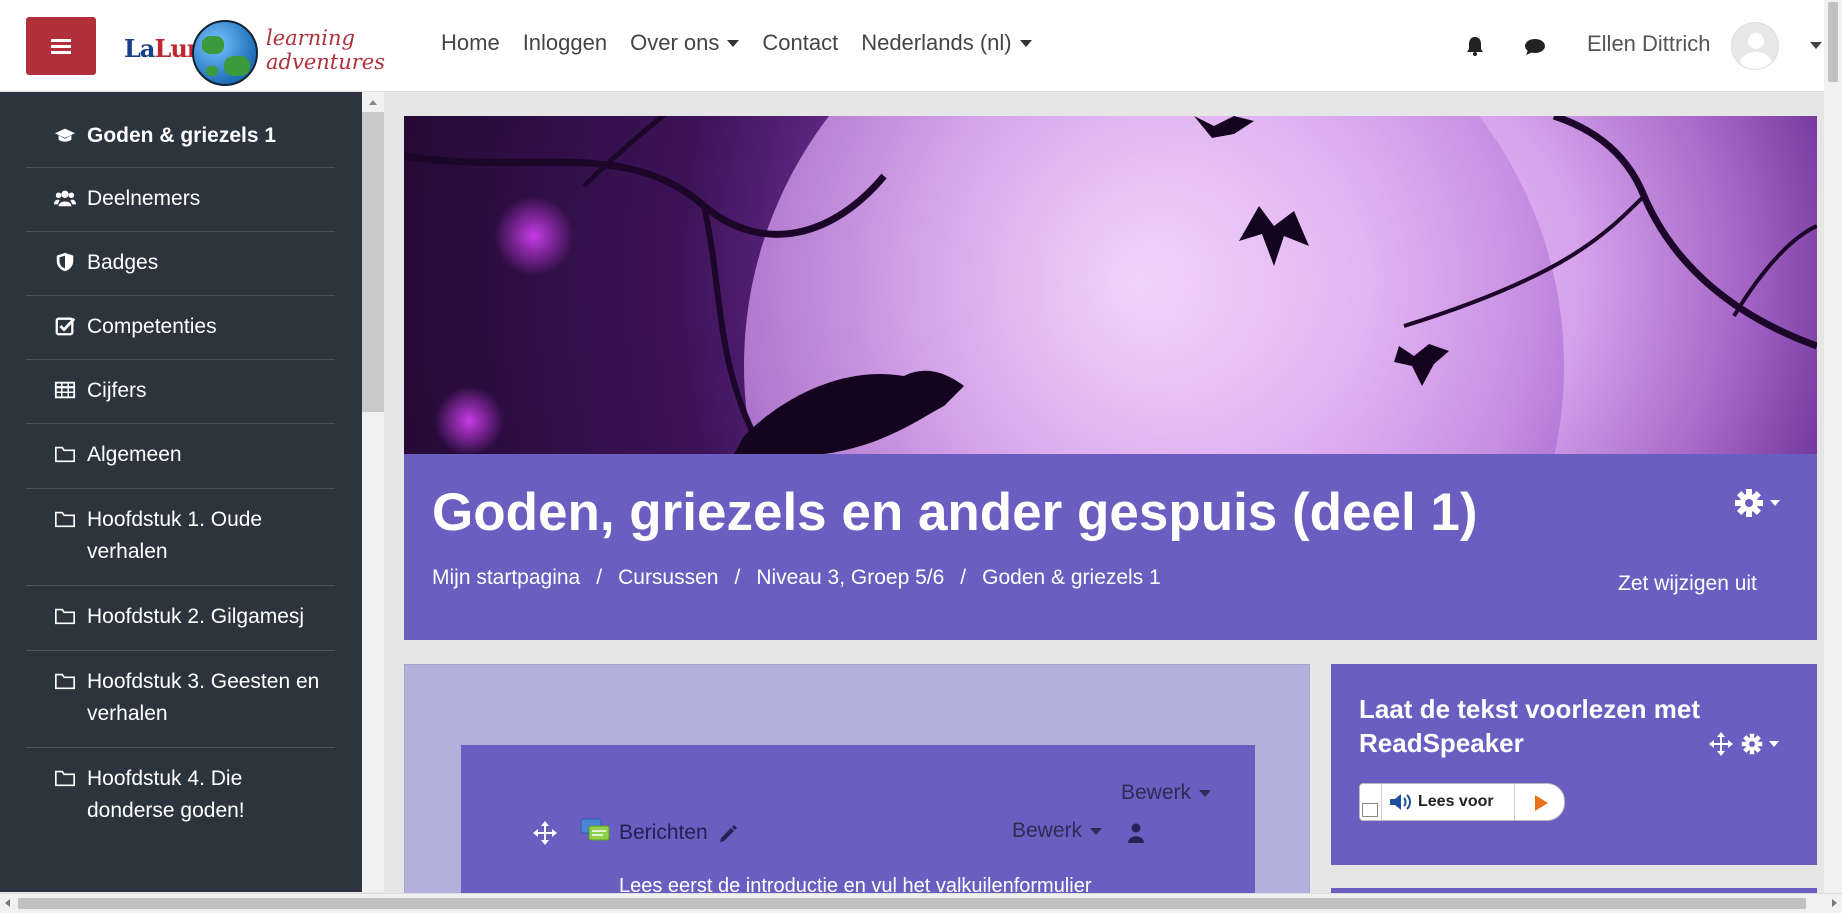 The width and height of the screenshot is (1842, 913). What do you see at coordinates (1541, 803) in the screenshot?
I see `play-icon` at bounding box center [1541, 803].